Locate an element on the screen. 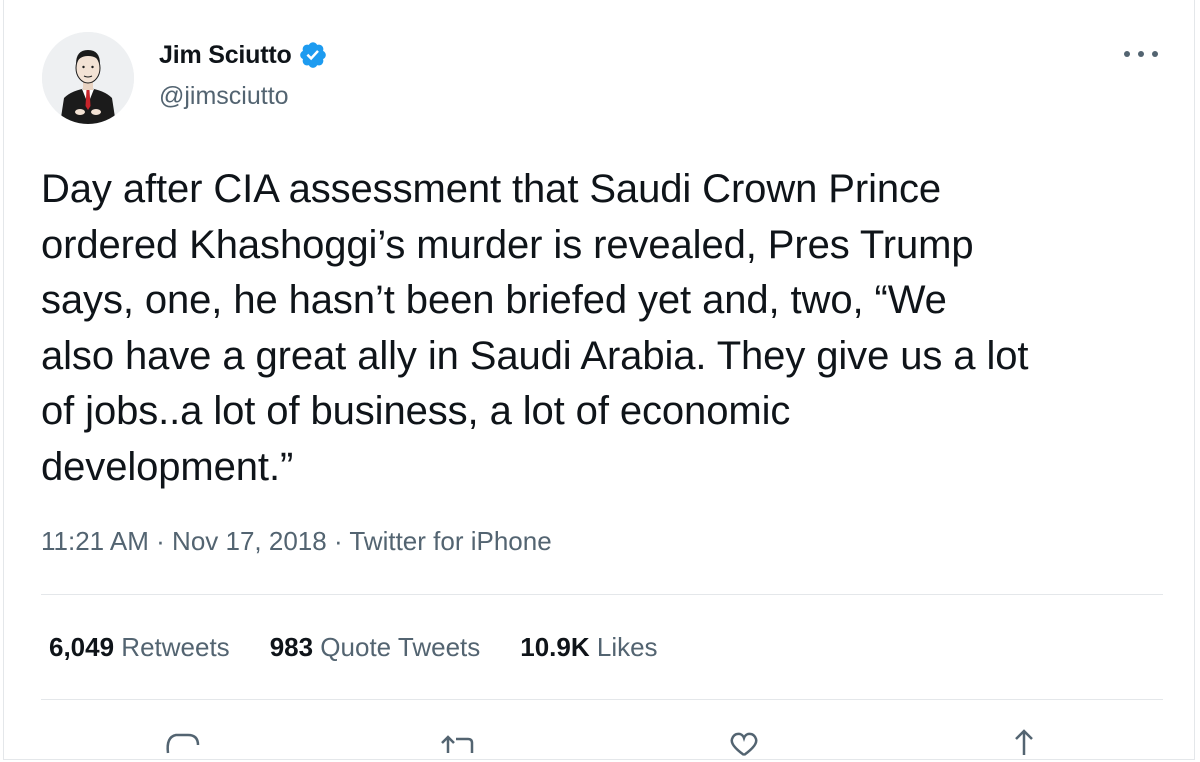 The height and width of the screenshot is (762, 1200). retweets-label: Retweets is located at coordinates (172, 647).